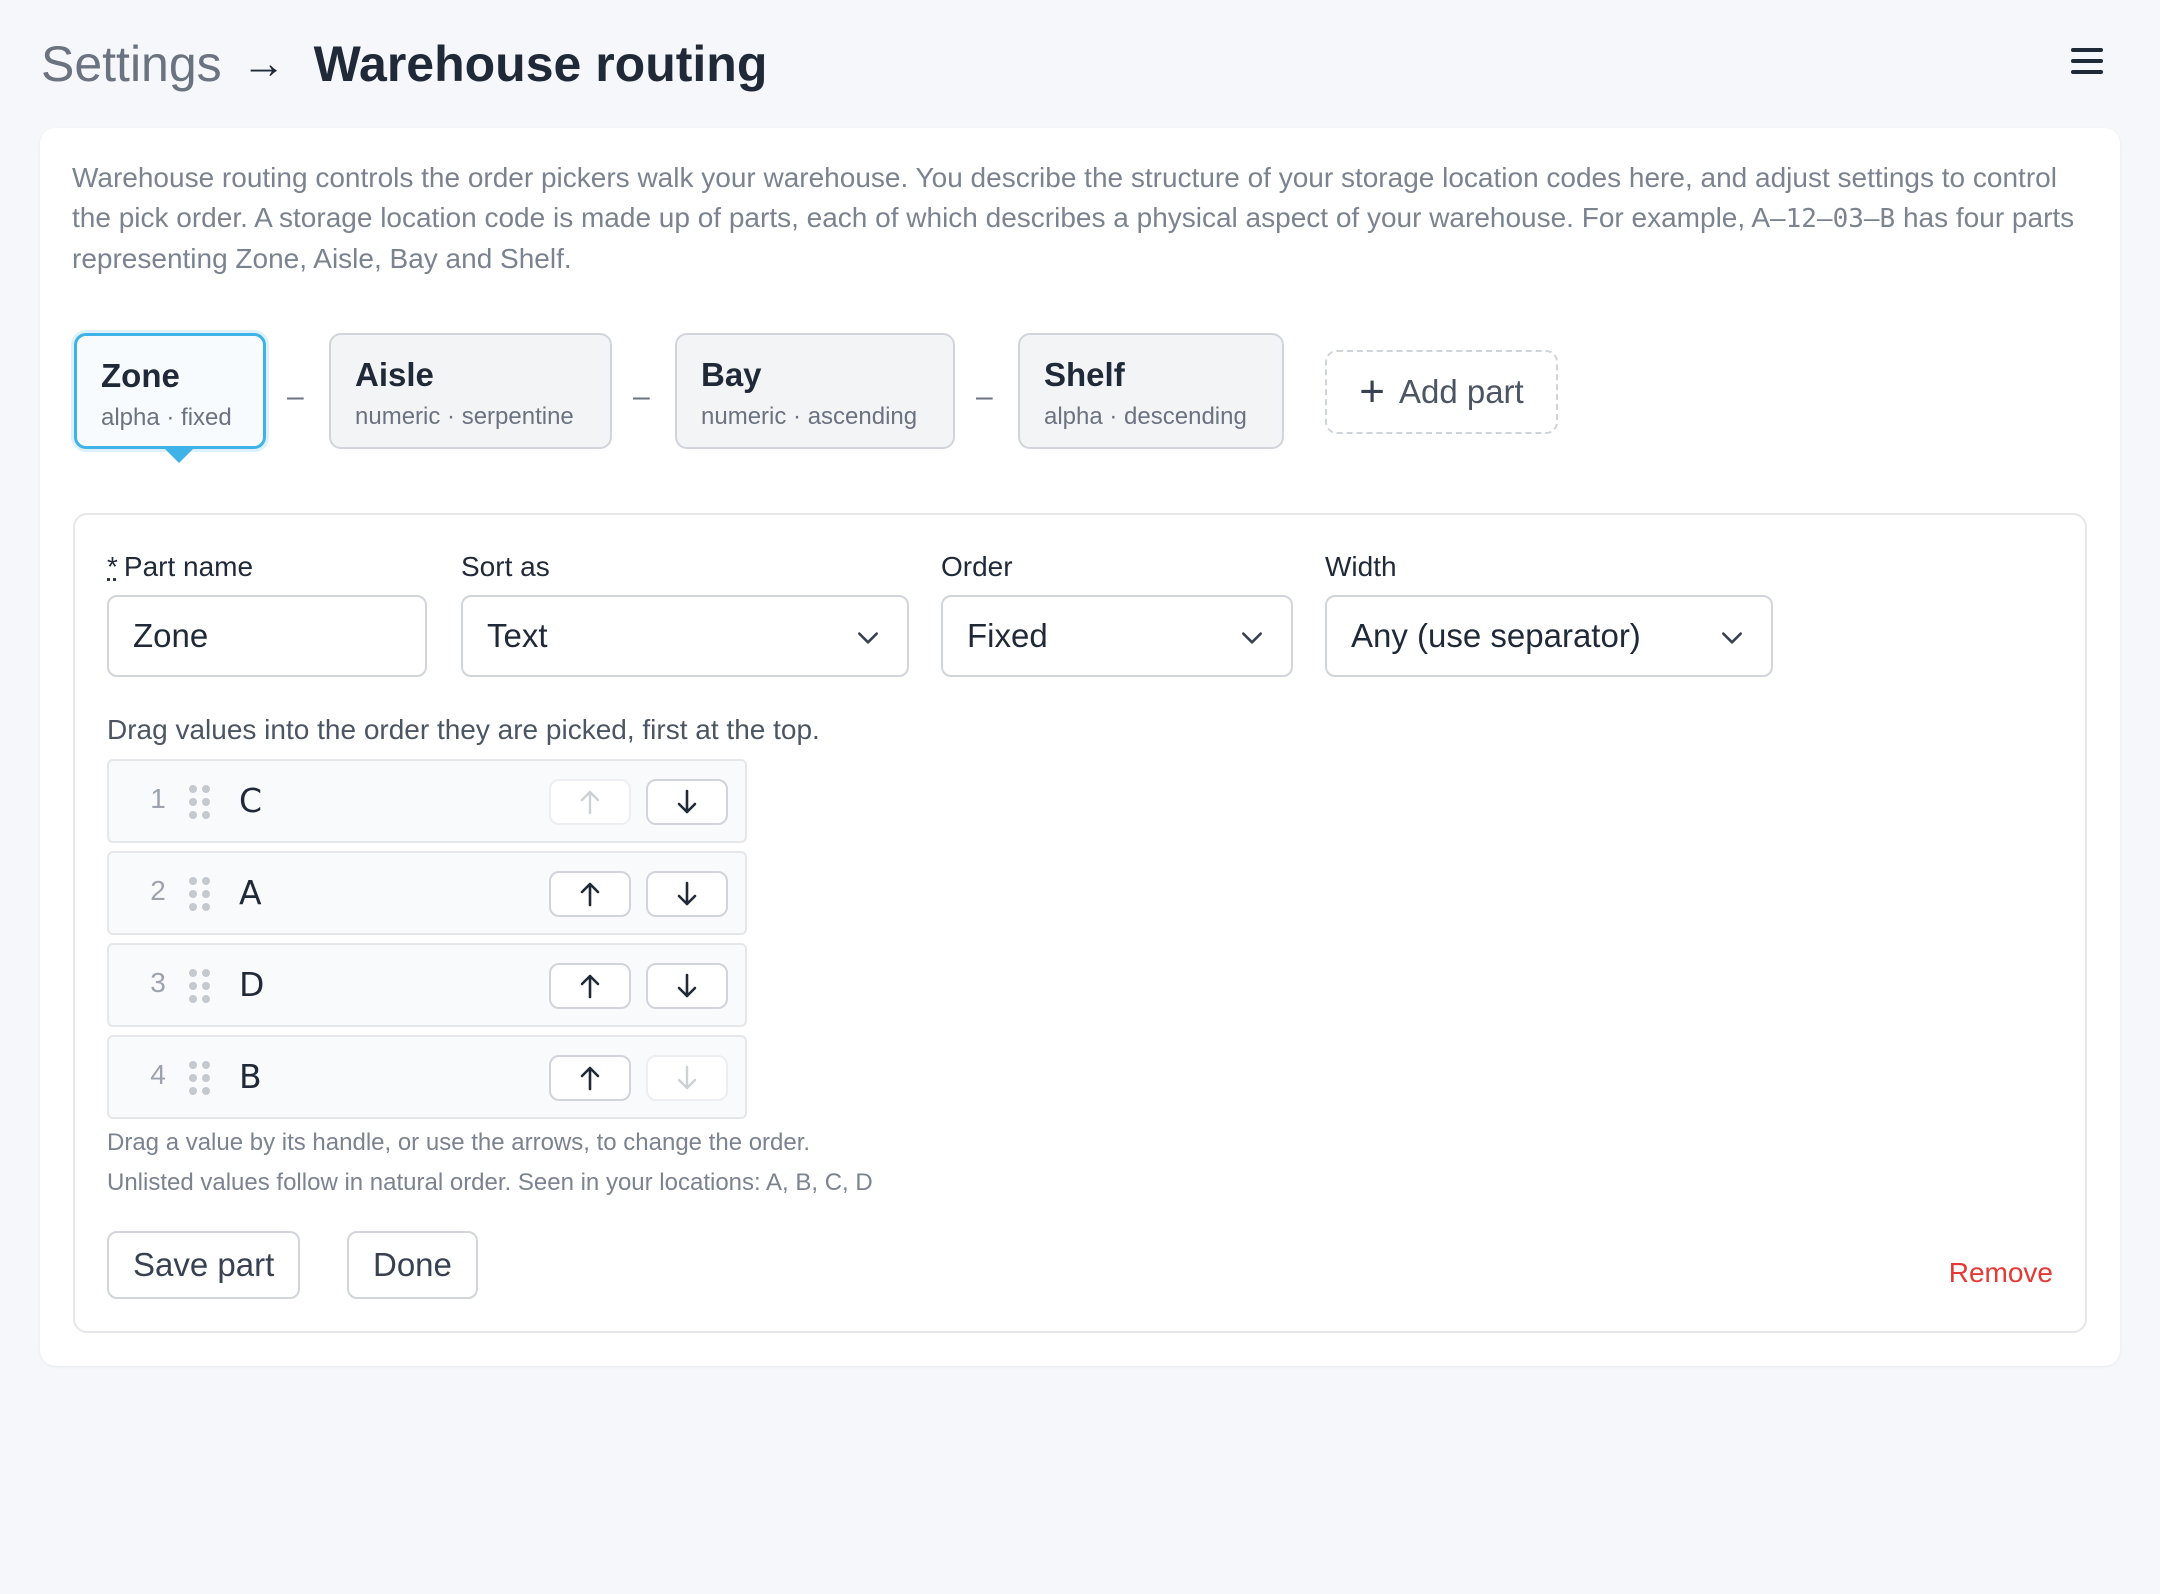 Image resolution: width=2160 pixels, height=1594 pixels. I want to click on width-value: Any (use separator), so click(1496, 635).